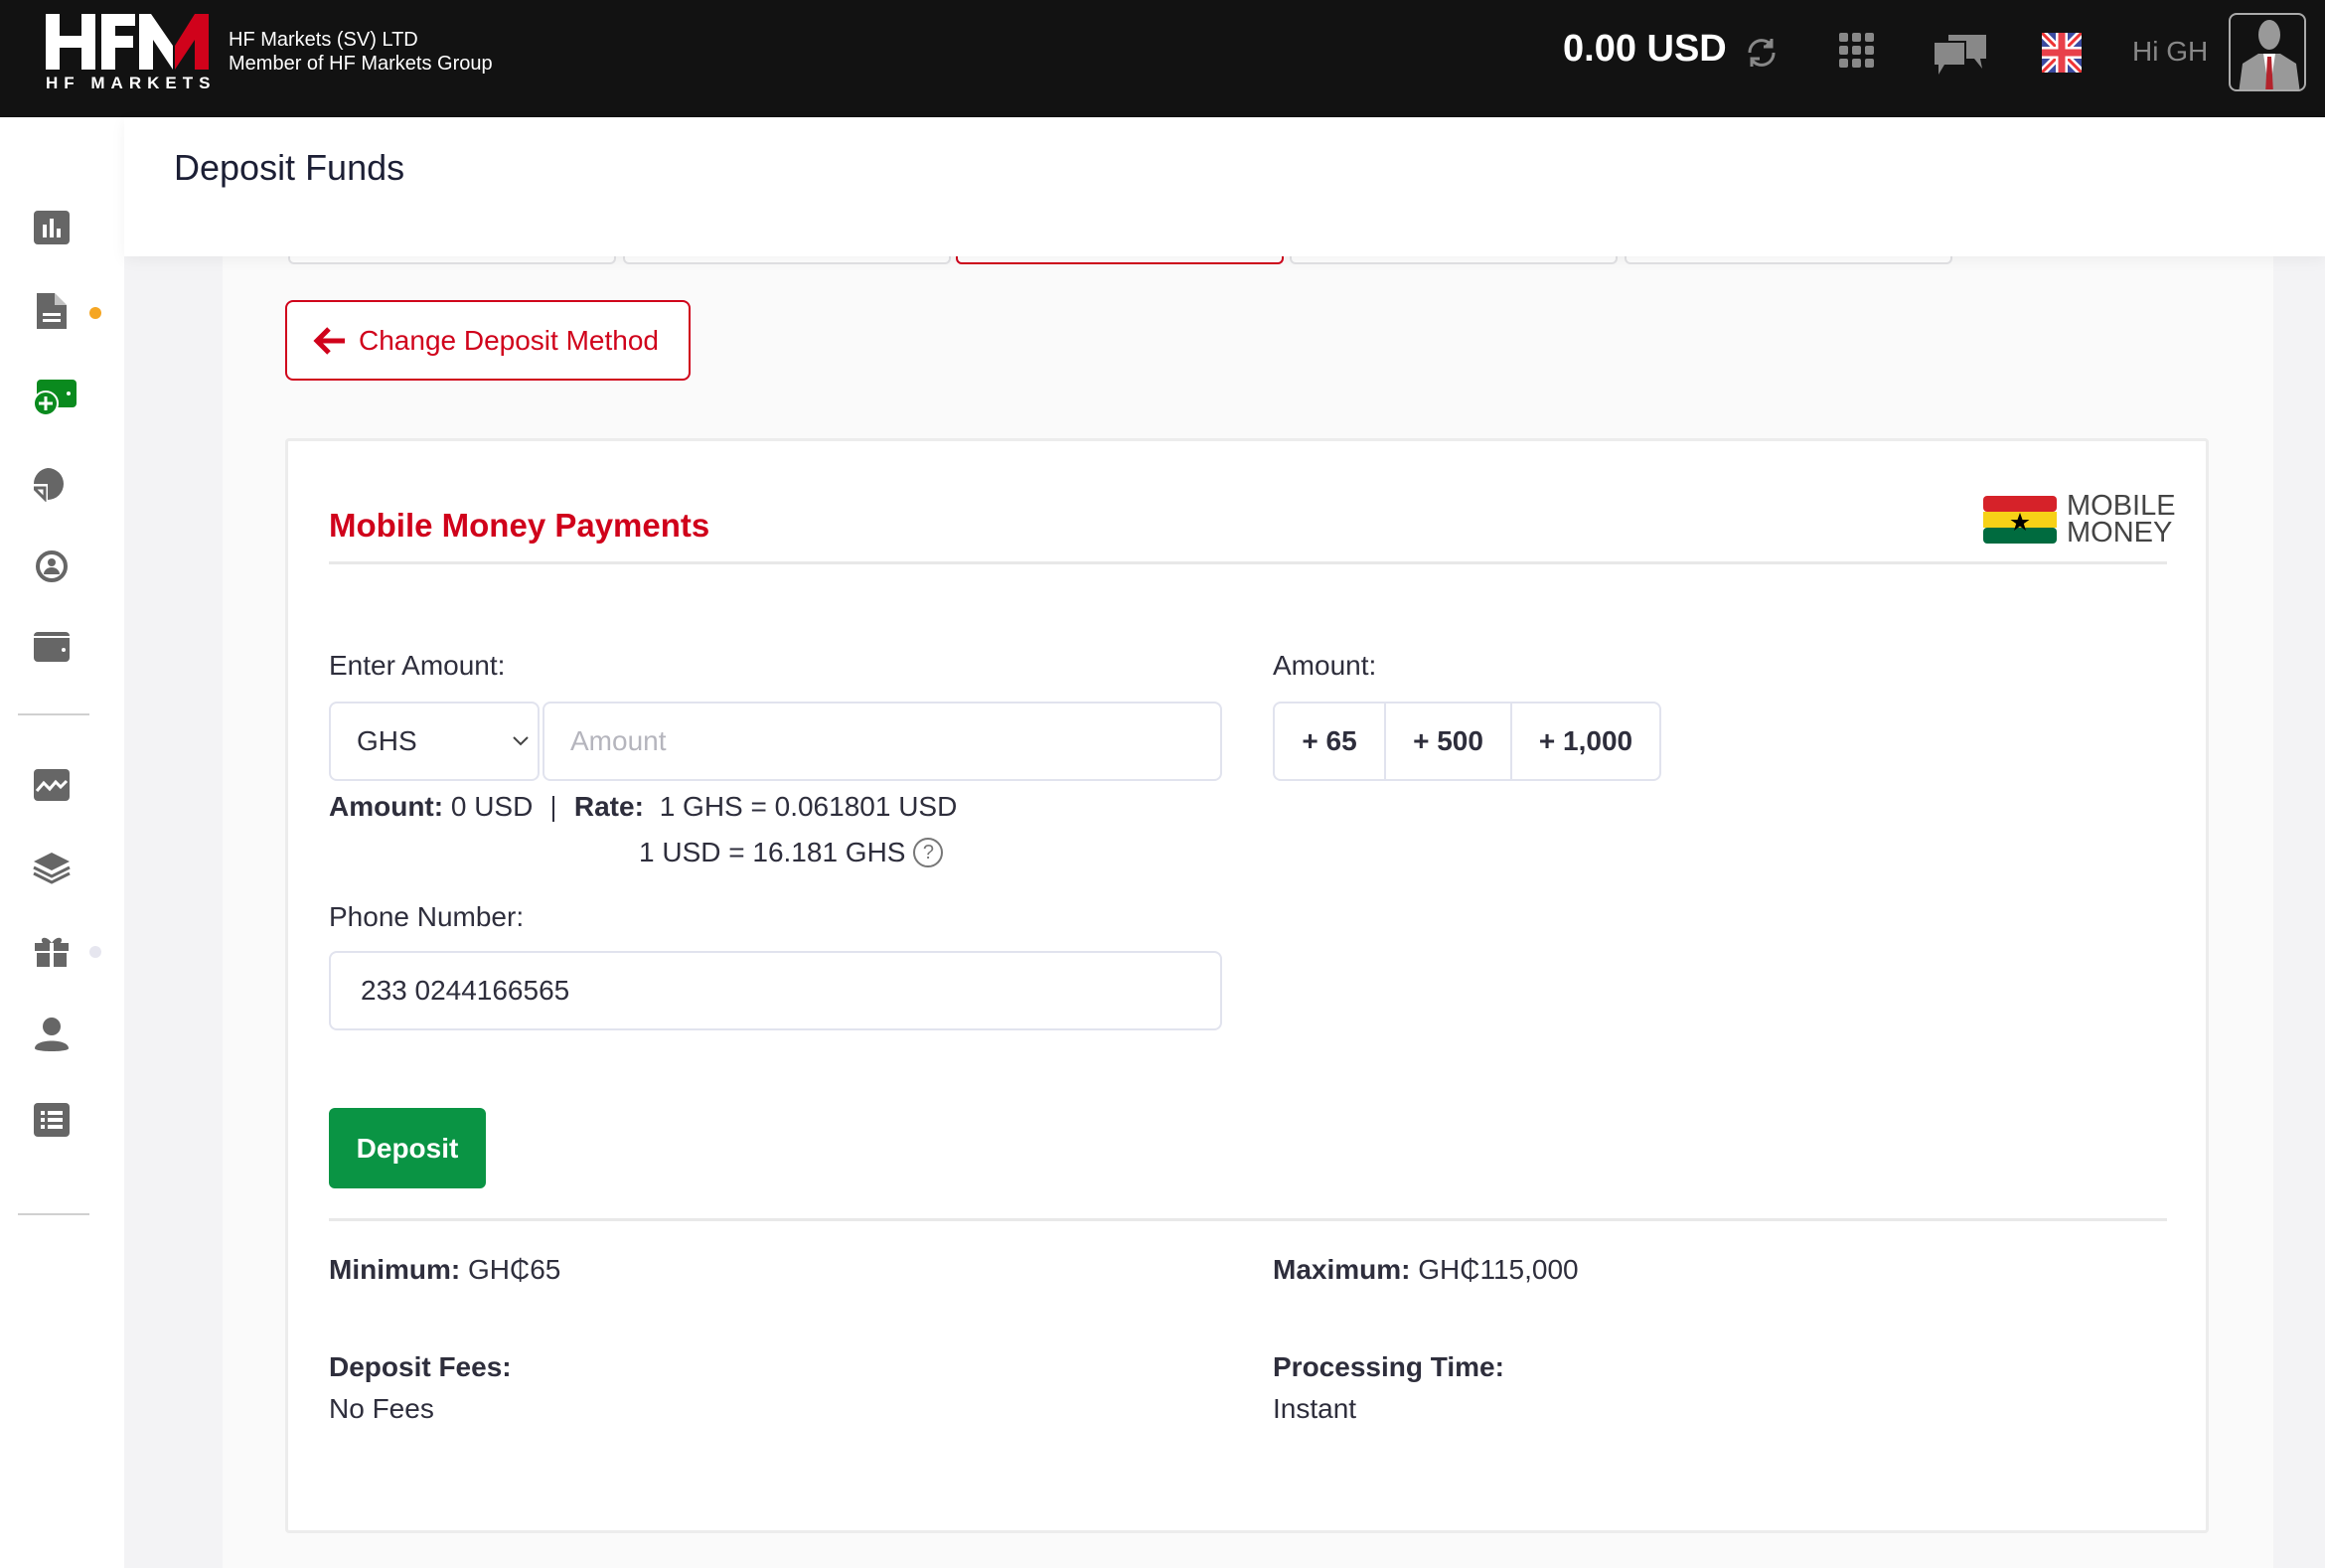 This screenshot has width=2325, height=1568. I want to click on gift-icon, so click(52, 952).